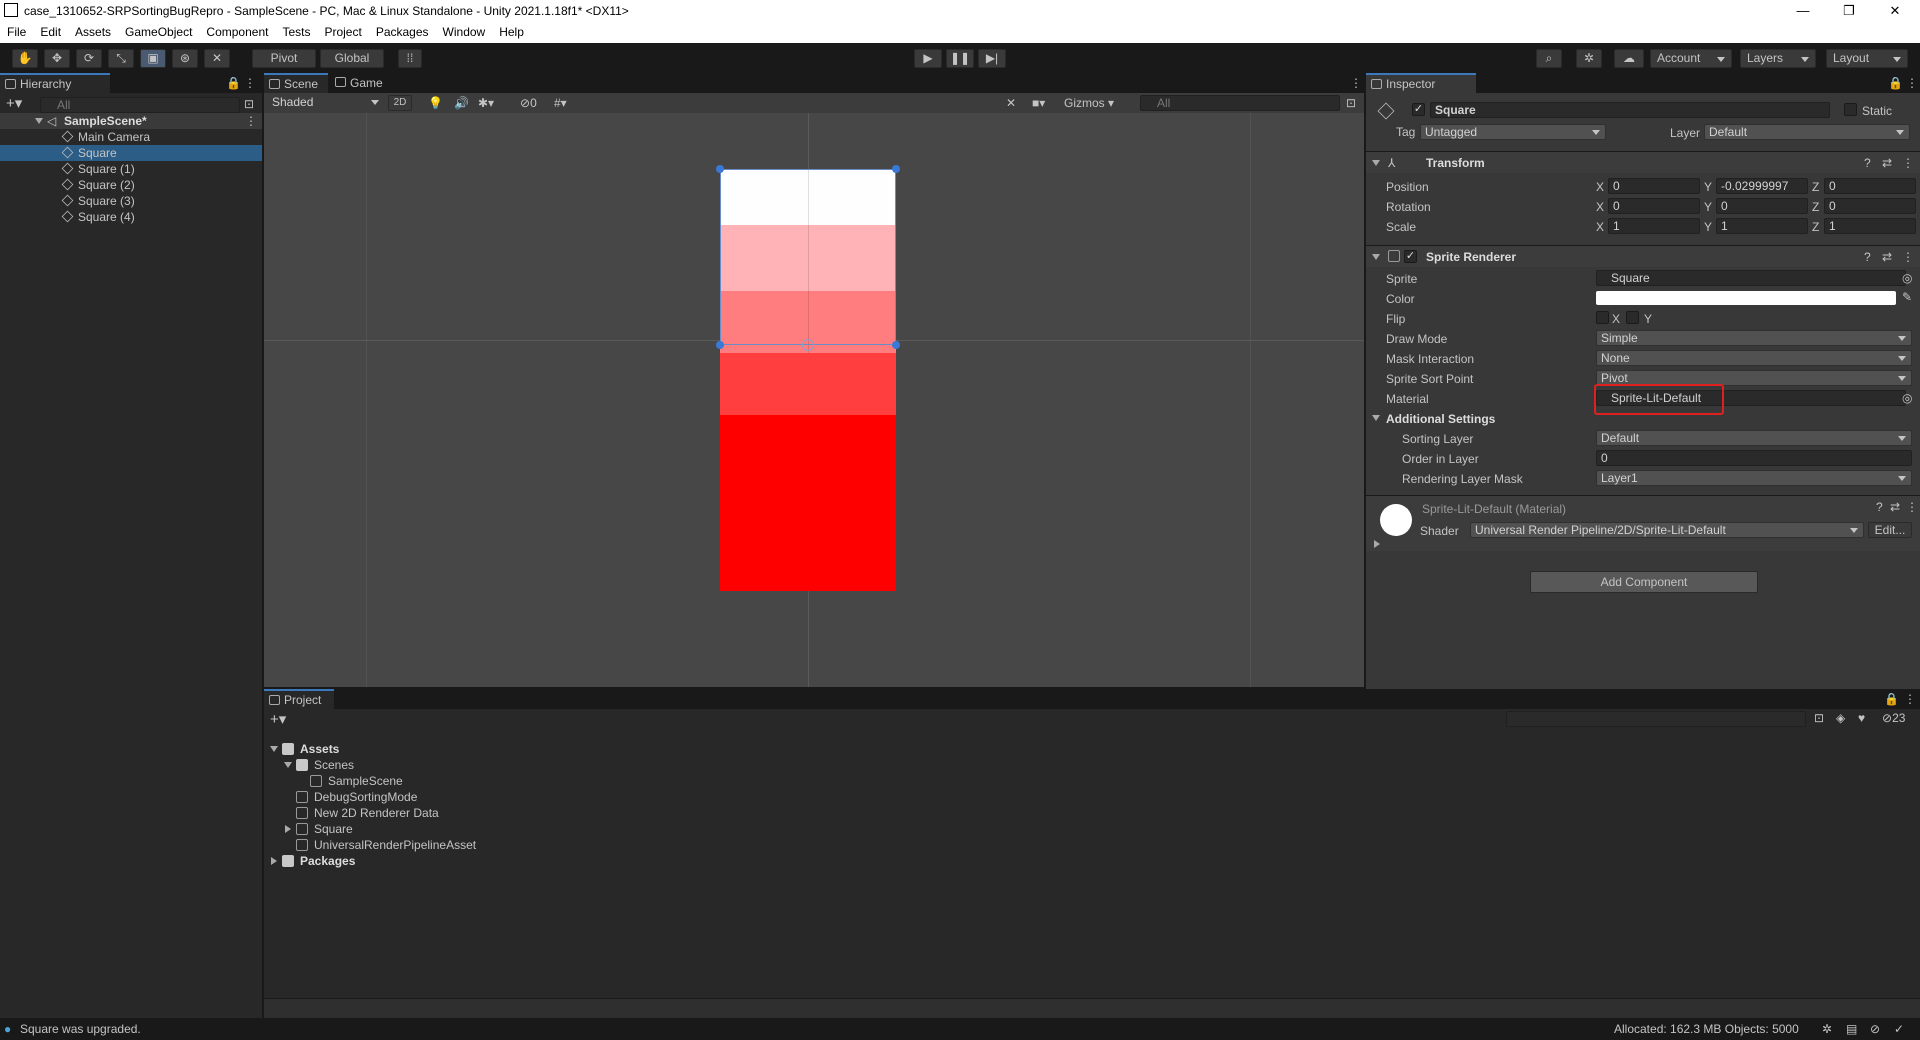  What do you see at coordinates (185, 58) in the screenshot?
I see `transform-tool-icon: ⊛` at bounding box center [185, 58].